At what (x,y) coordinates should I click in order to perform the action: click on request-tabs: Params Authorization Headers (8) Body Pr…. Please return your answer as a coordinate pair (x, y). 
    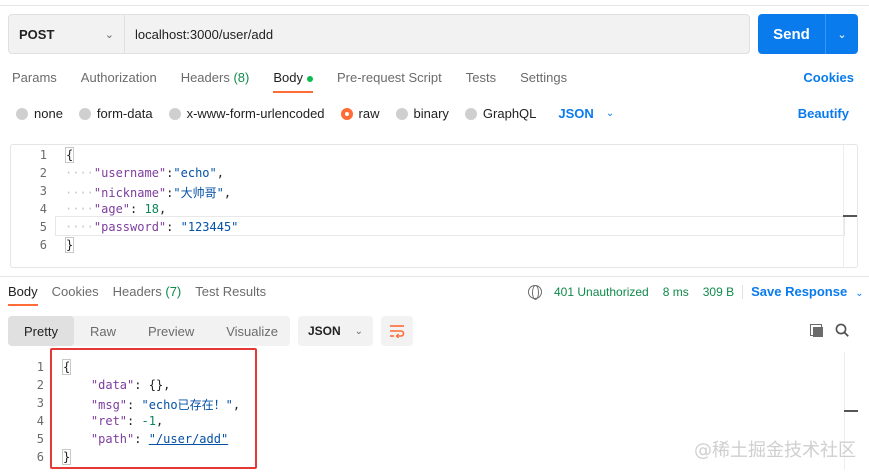
    Looking at the image, I should click on (289, 78).